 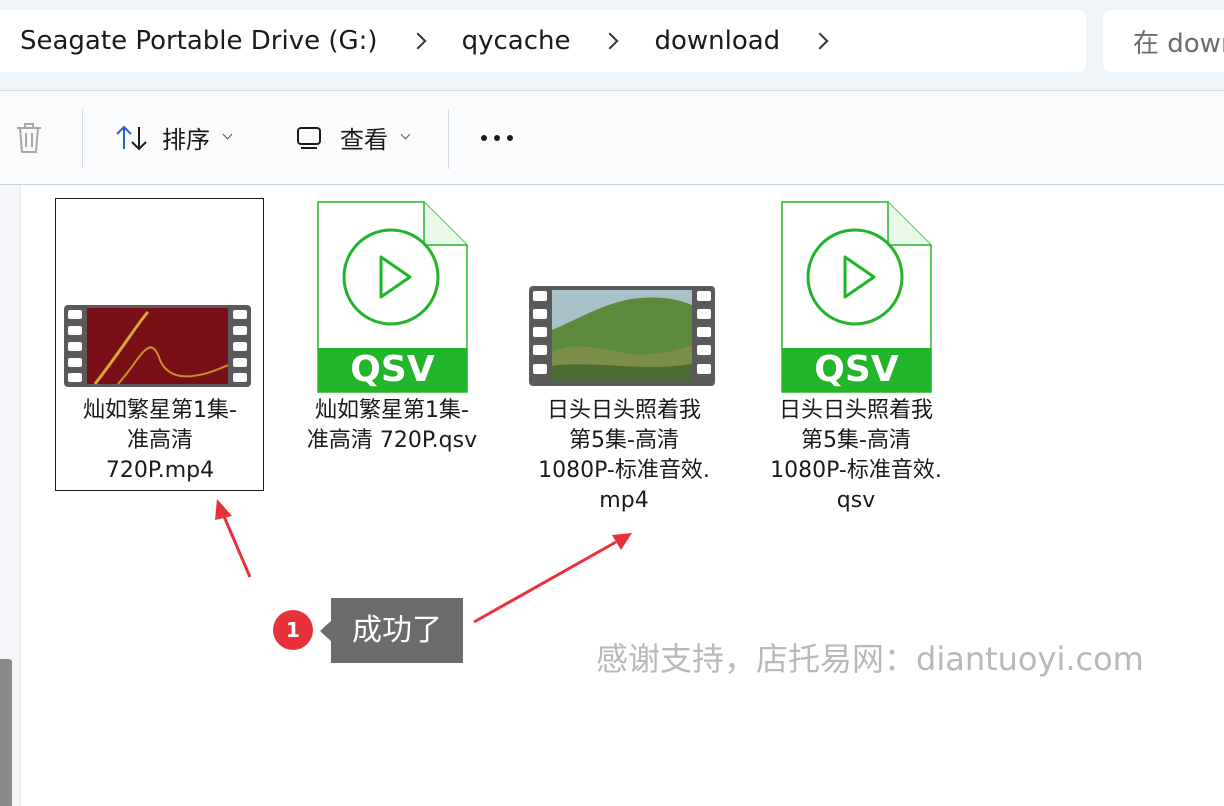 I want to click on sort-arrows-icon, so click(x=131, y=137).